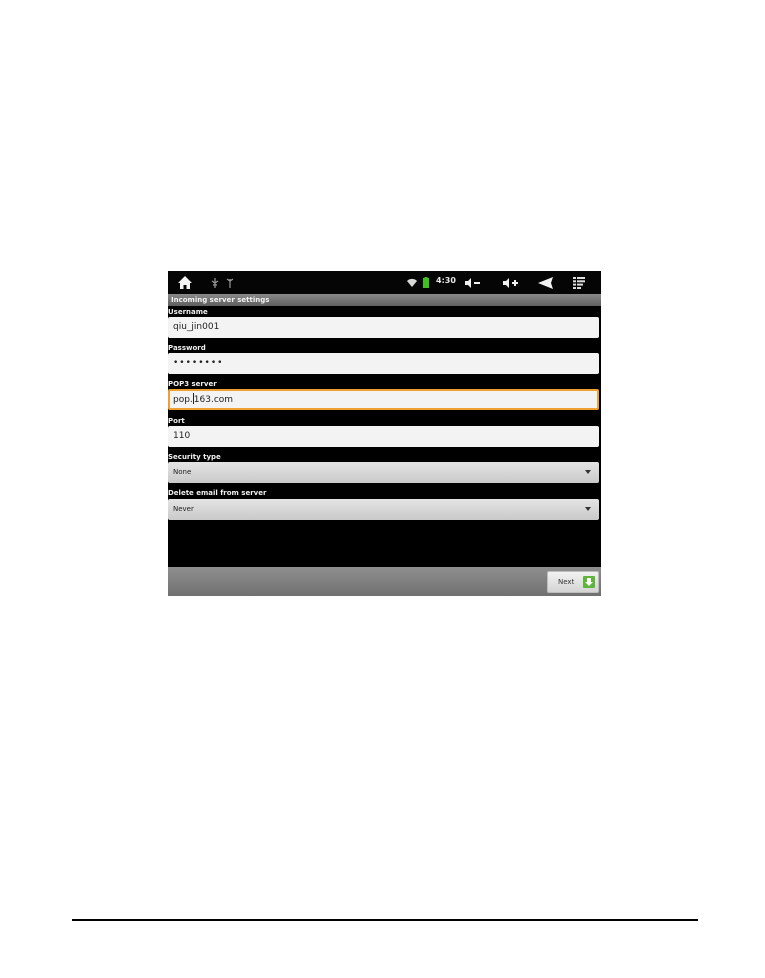 The image size is (765, 978). What do you see at coordinates (383, 363) in the screenshot?
I see `password-field: ••••••••` at bounding box center [383, 363].